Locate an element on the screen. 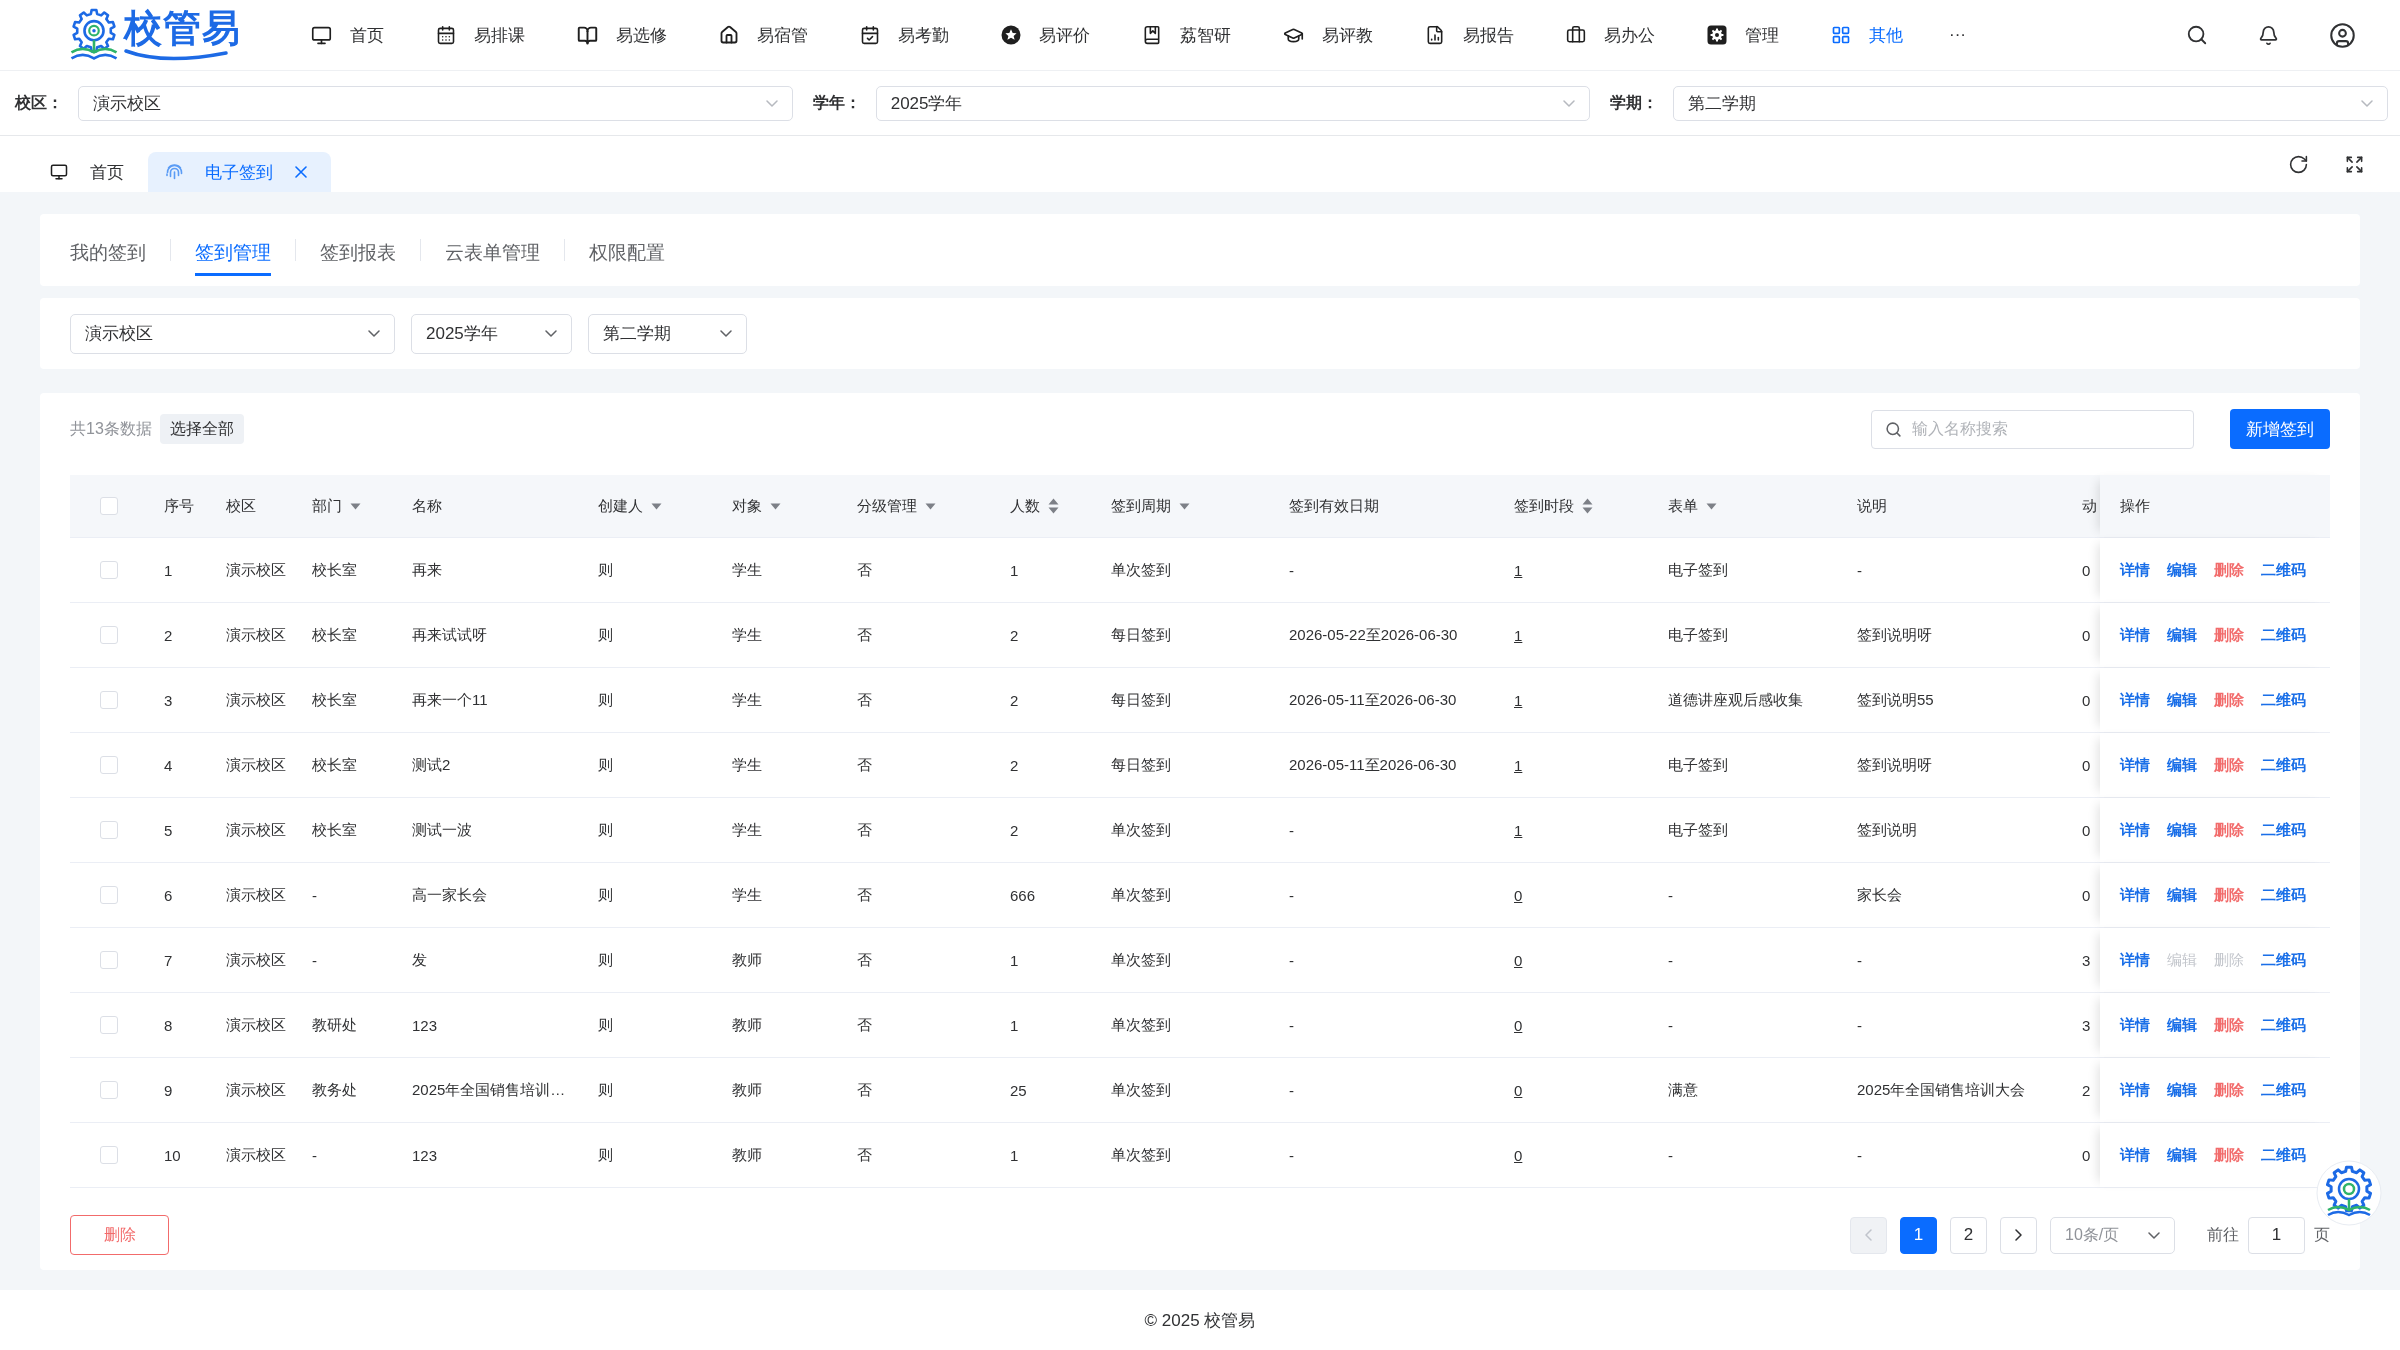 This screenshot has height=1350, width=2400. close-icon is located at coordinates (301, 172).